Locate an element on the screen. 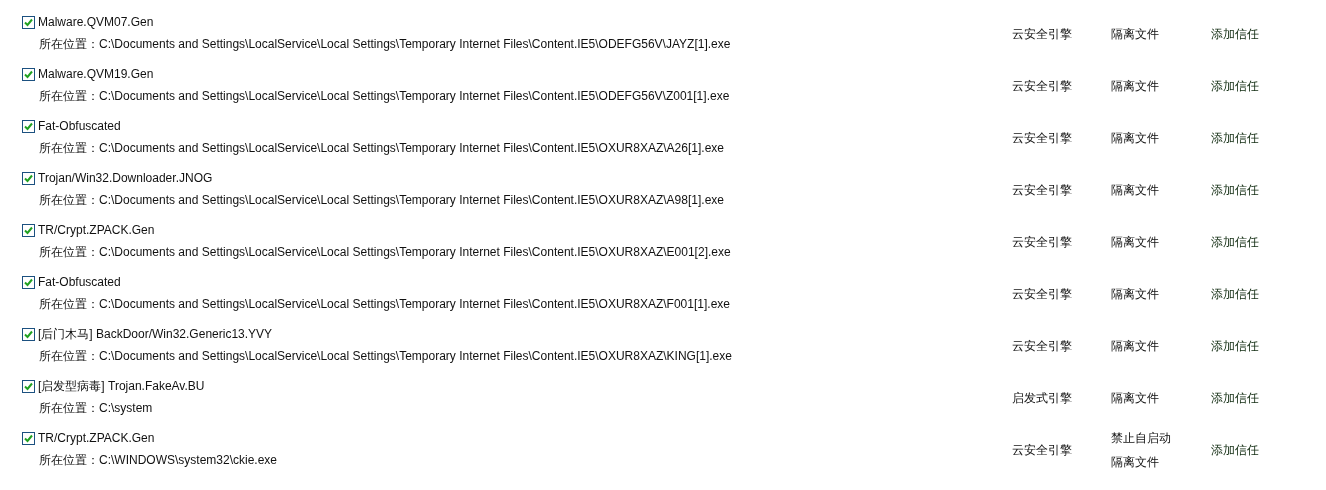 The image size is (1326, 490). threat-name: Trojan/Win32.Downloader.JNOG is located at coordinates (125, 178).